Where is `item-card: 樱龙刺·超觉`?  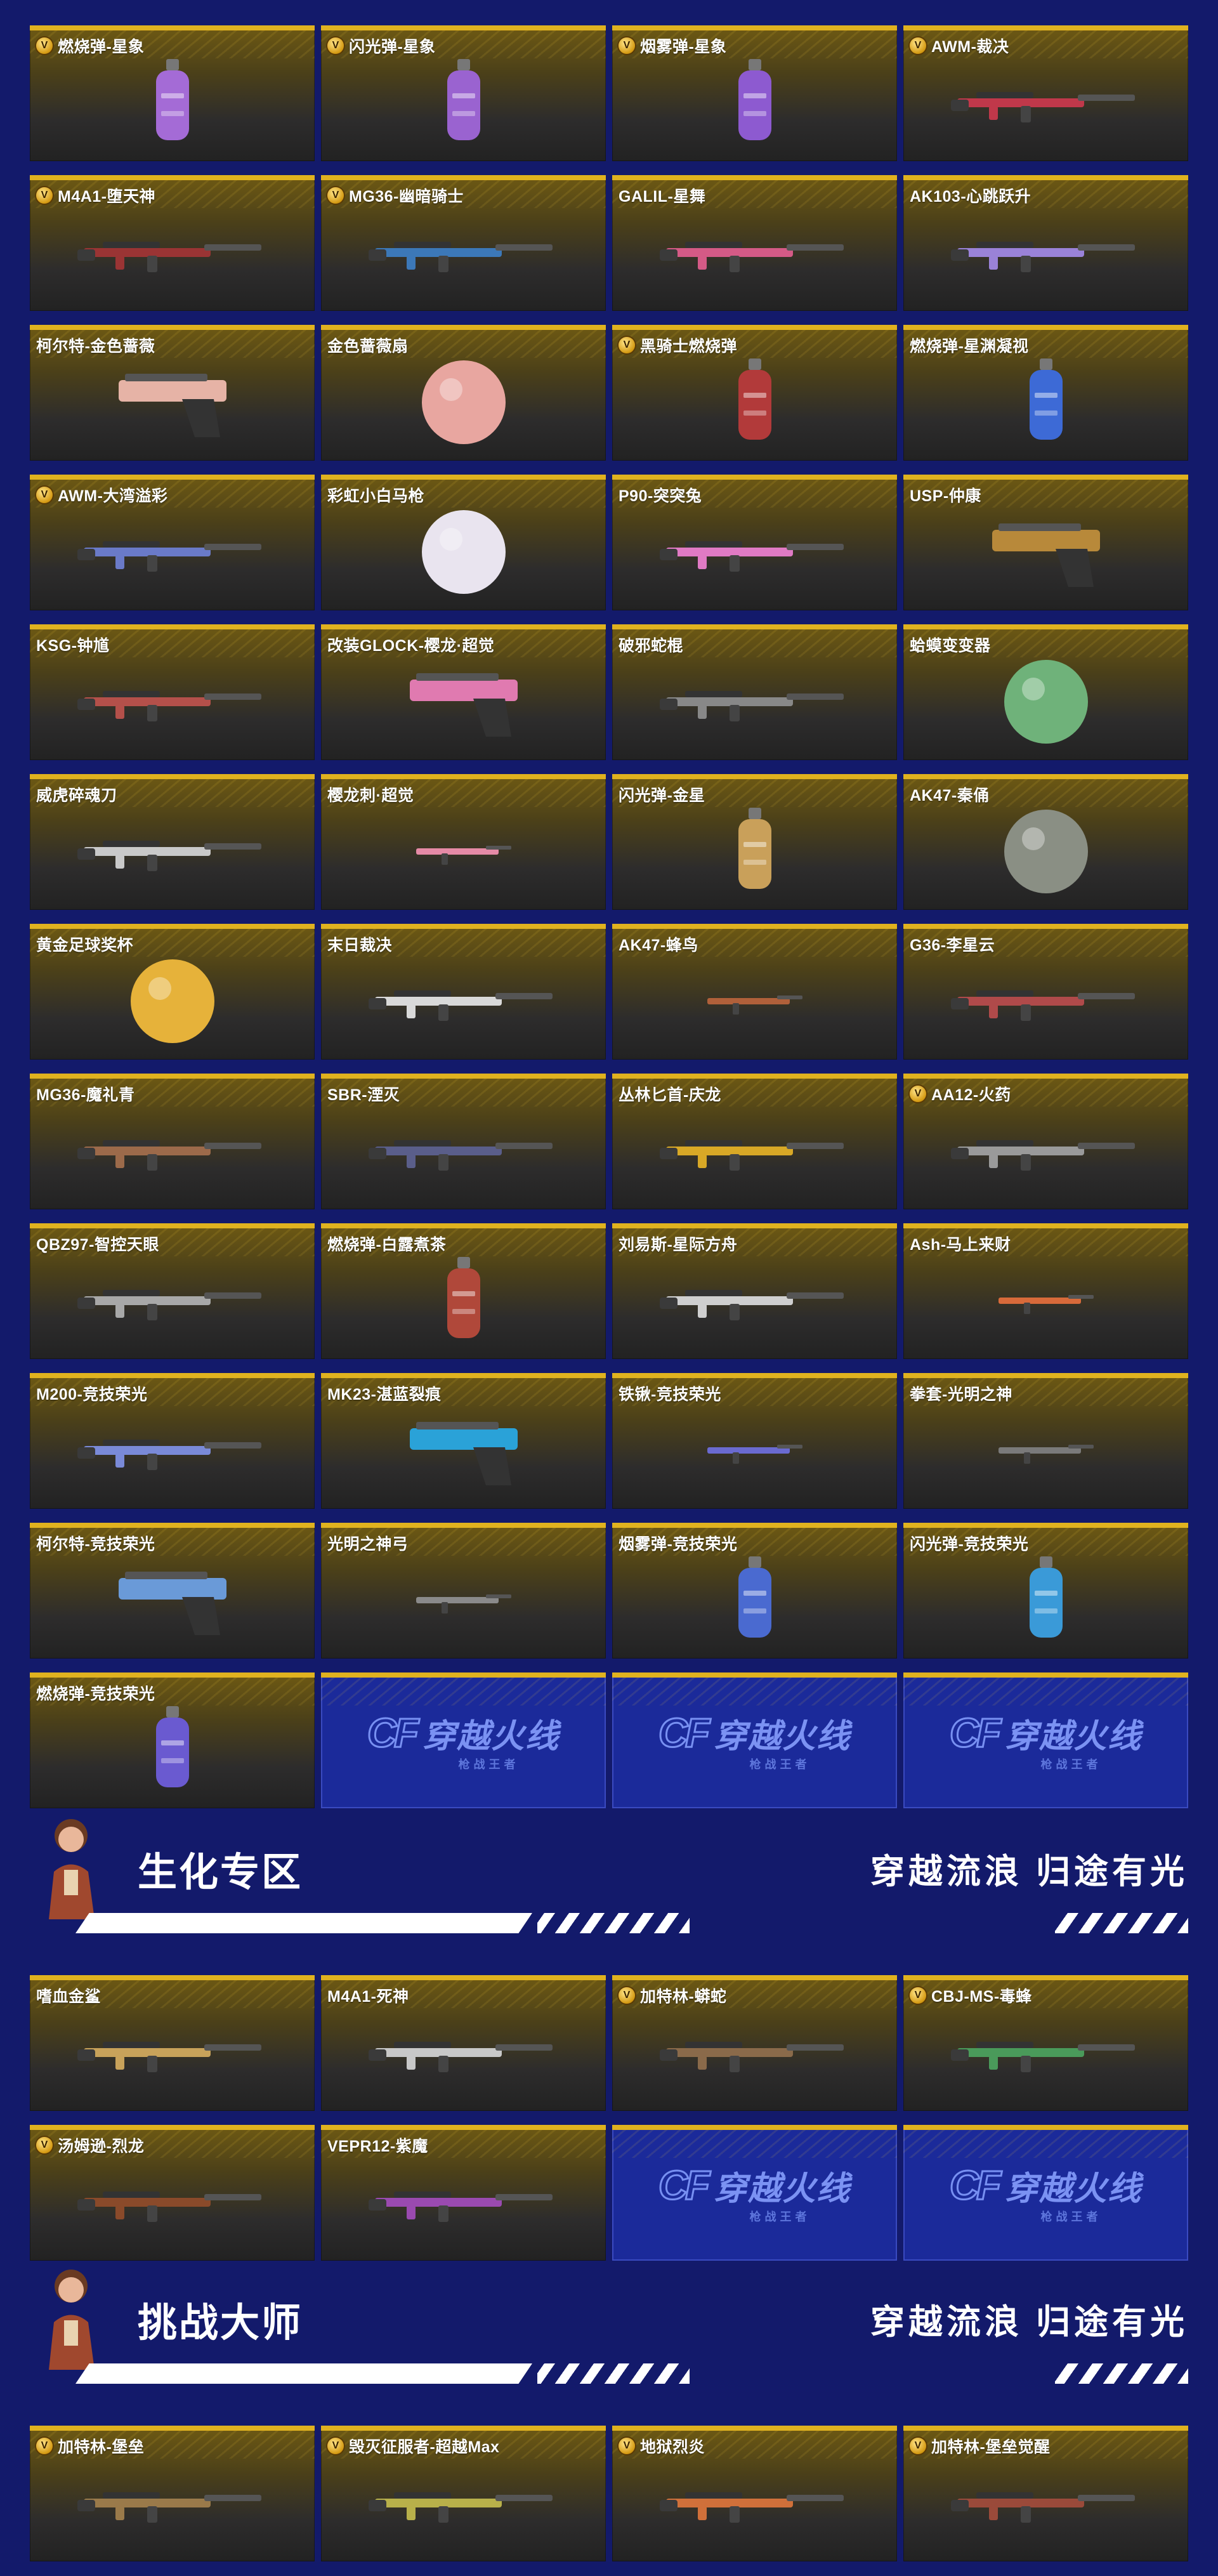 item-card: 樱龙刺·超觉 is located at coordinates (463, 842).